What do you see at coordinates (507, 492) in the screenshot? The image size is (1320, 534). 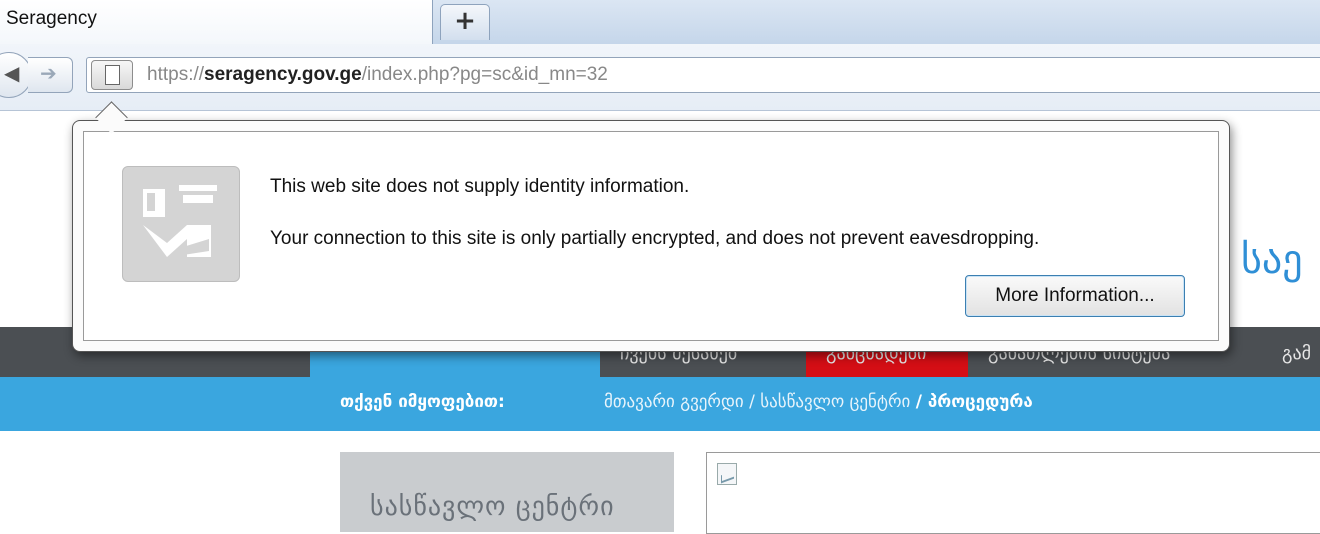 I see `sidebar-section: სასწავლო ცენტრი` at bounding box center [507, 492].